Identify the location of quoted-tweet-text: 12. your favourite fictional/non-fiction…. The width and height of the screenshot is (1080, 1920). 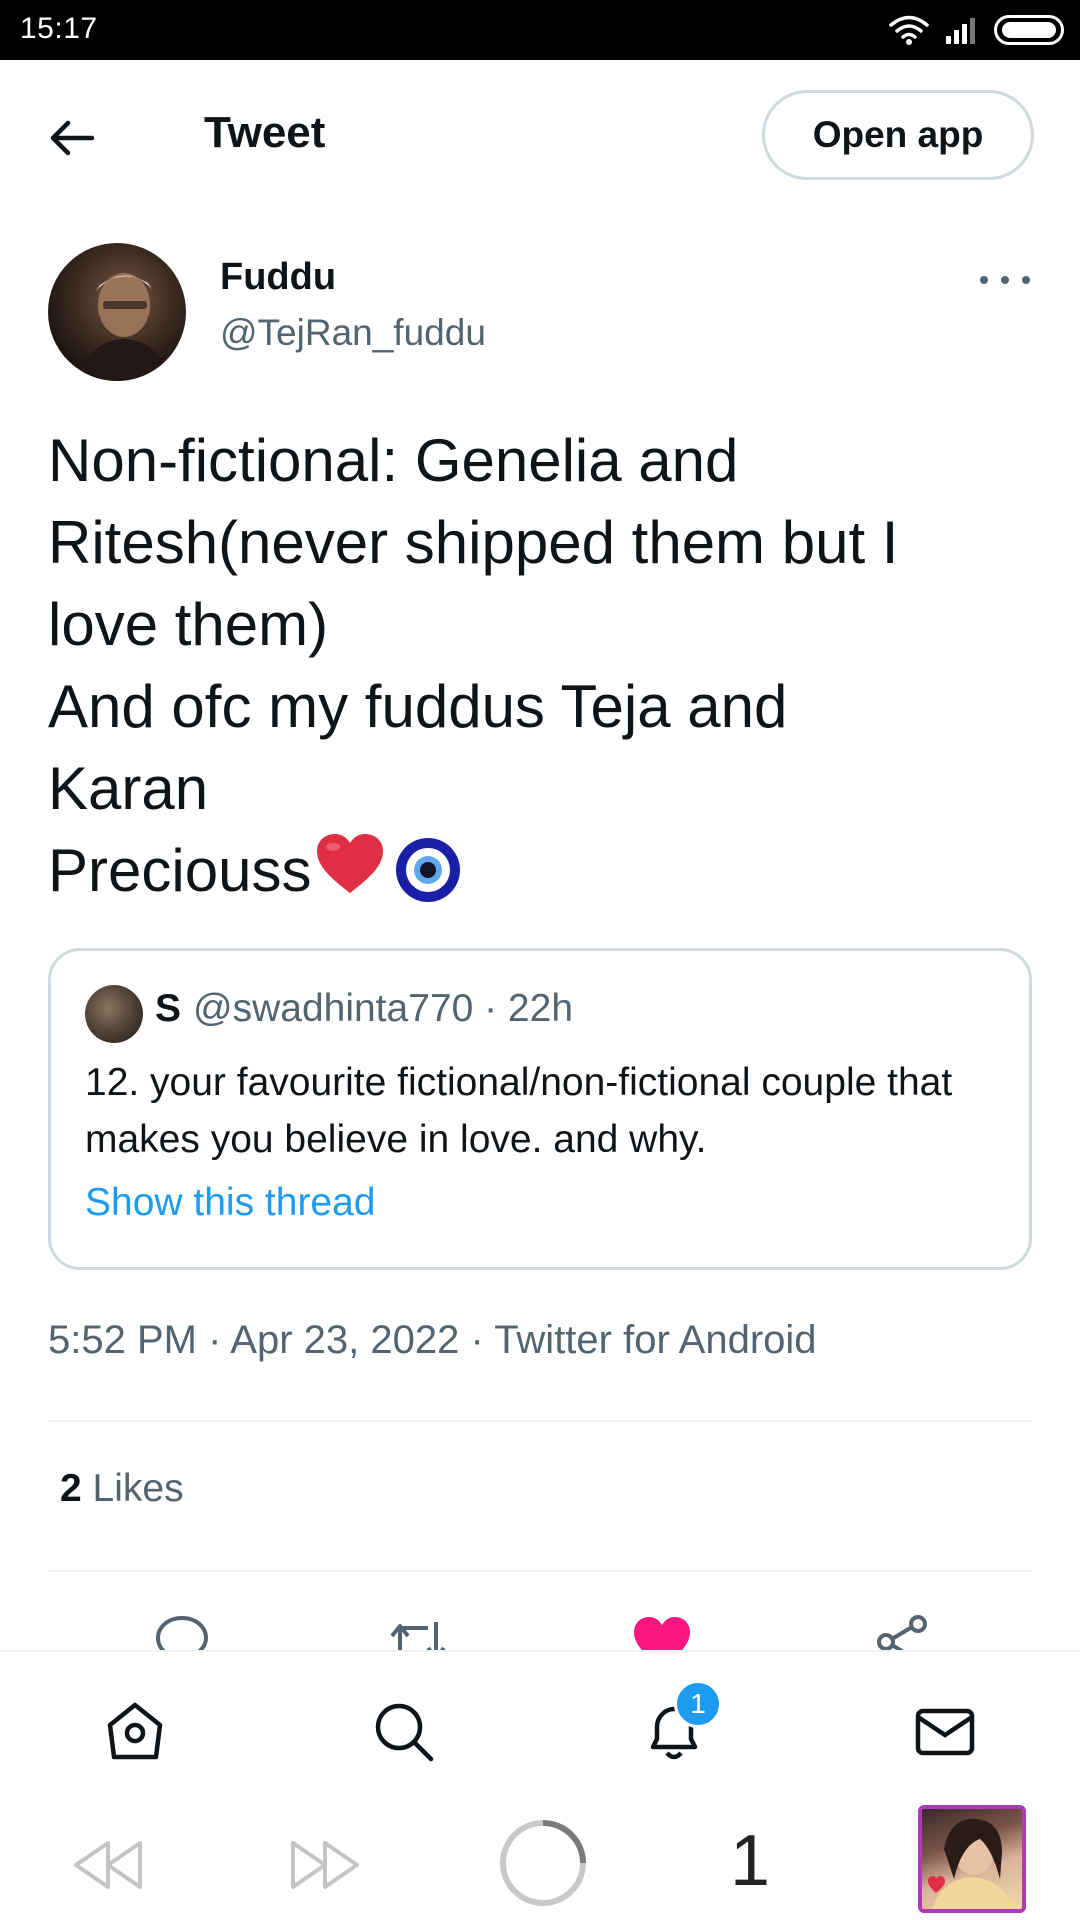
(519, 1111).